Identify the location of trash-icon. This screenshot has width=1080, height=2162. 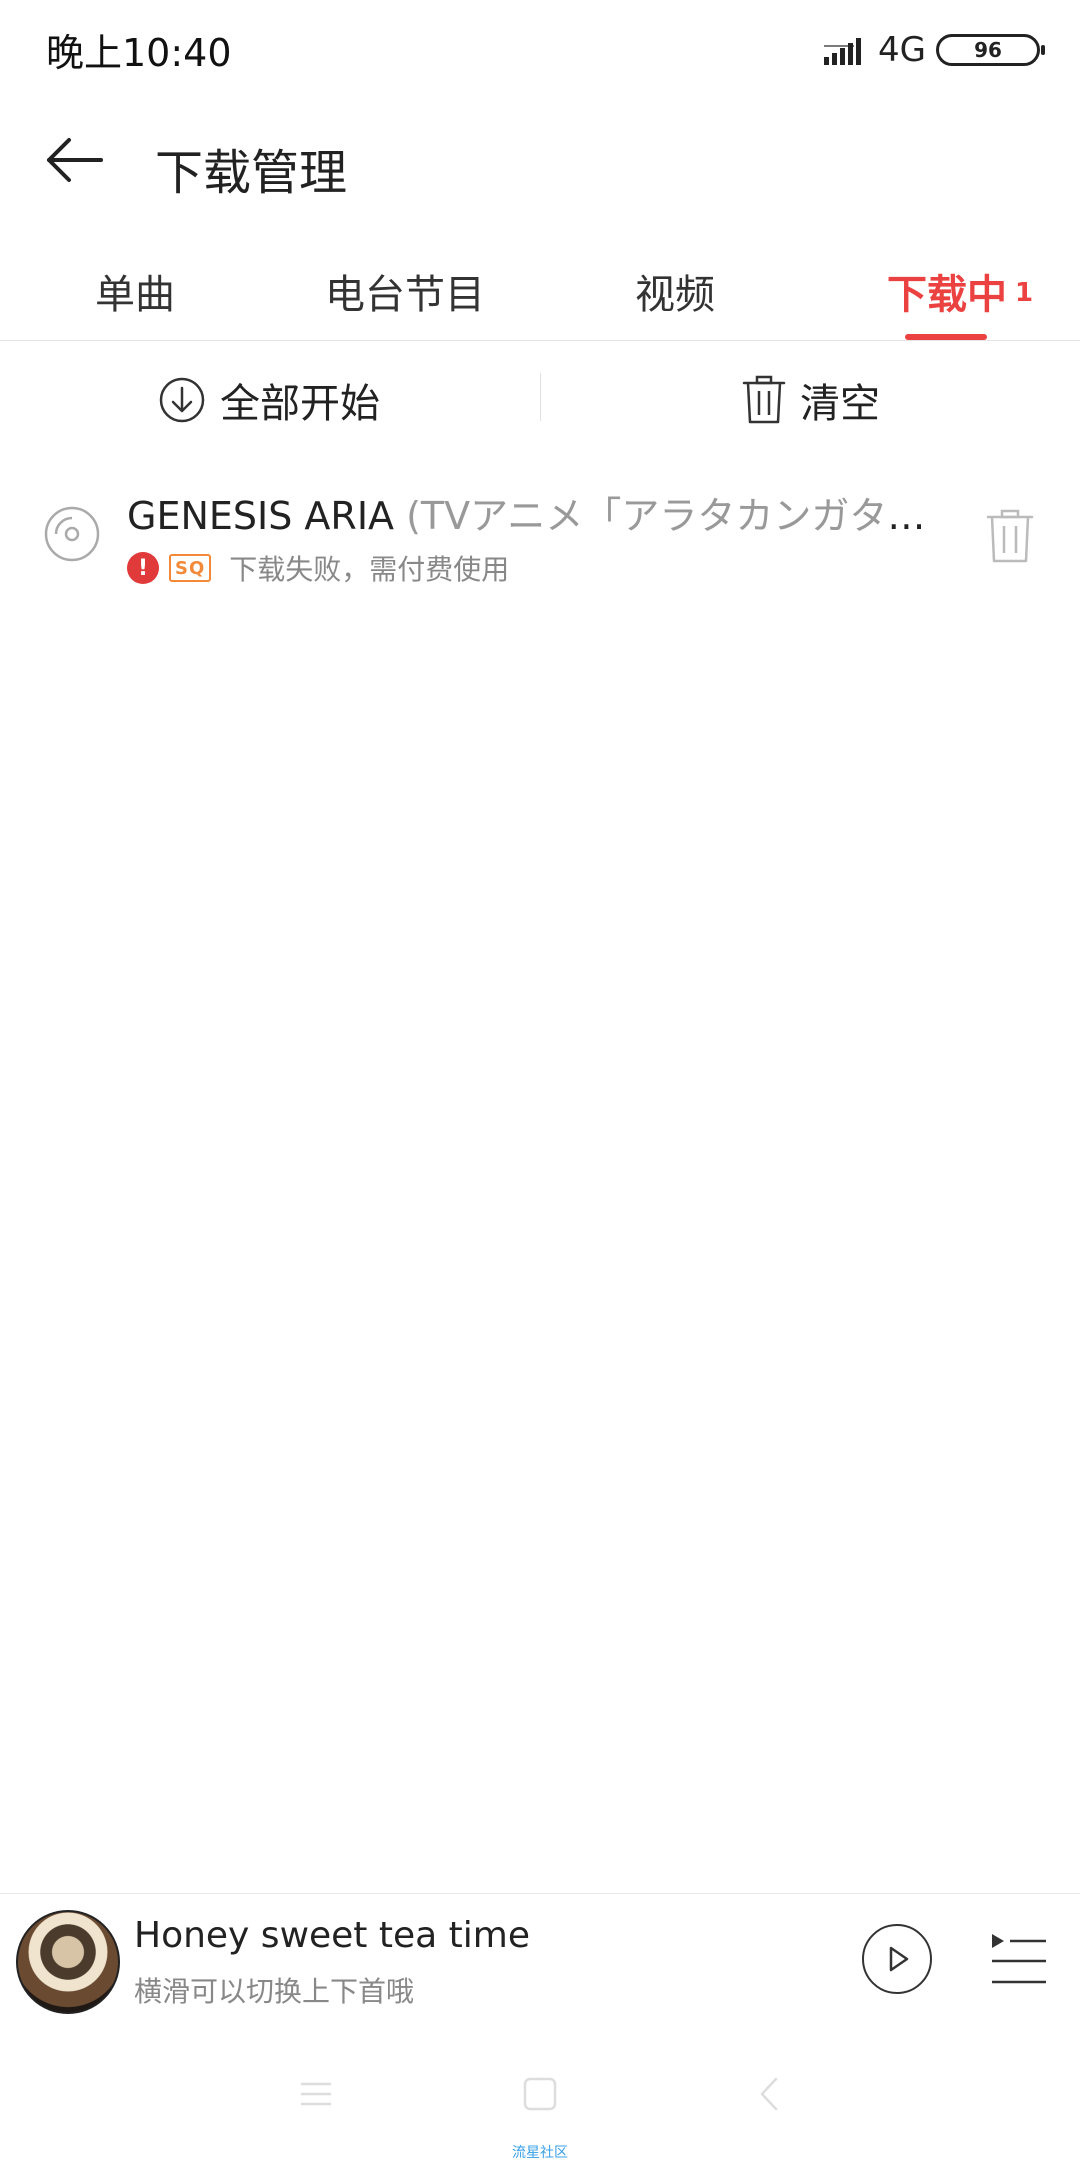
(764, 399).